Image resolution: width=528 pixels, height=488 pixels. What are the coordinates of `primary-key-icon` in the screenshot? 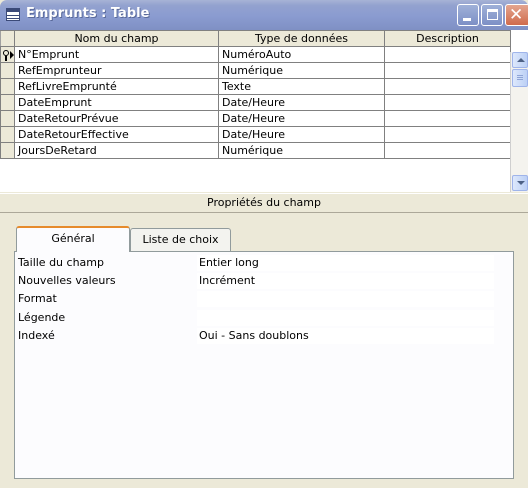 It's located at (6, 55).